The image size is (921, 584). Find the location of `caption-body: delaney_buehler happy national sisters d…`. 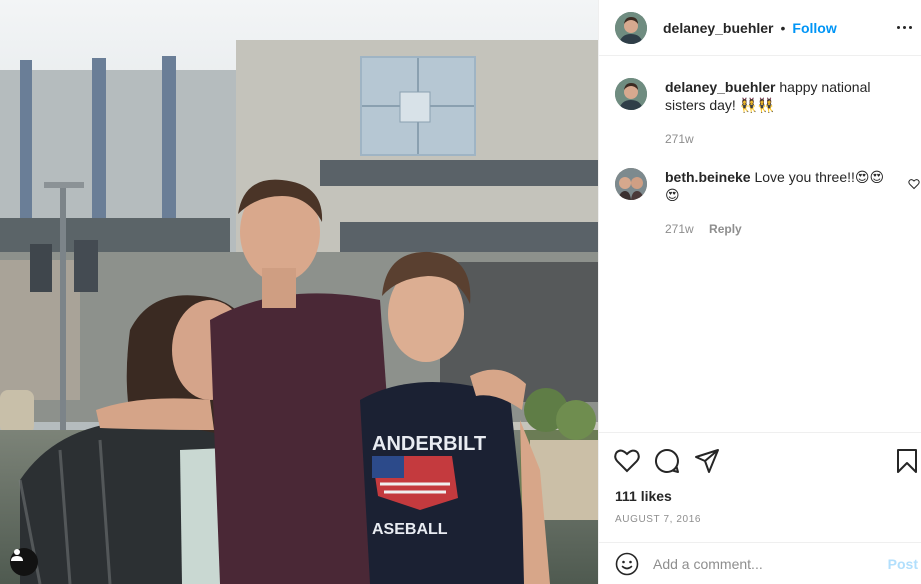

caption-body: delaney_buehler happy national sisters d… is located at coordinates (781, 113).